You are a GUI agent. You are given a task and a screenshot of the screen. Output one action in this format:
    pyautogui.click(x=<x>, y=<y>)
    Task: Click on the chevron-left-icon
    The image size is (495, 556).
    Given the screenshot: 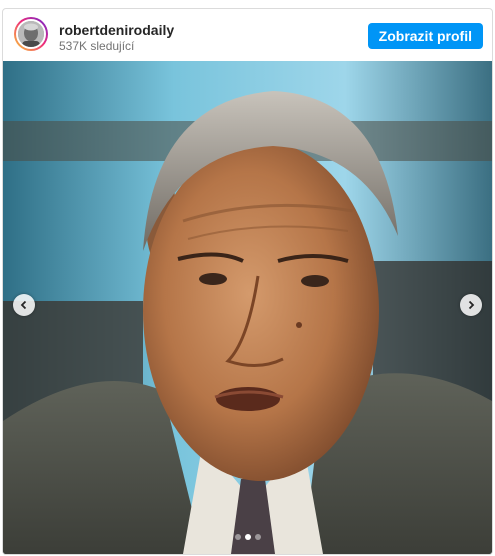 What is the action you would take?
    pyautogui.click(x=23, y=305)
    